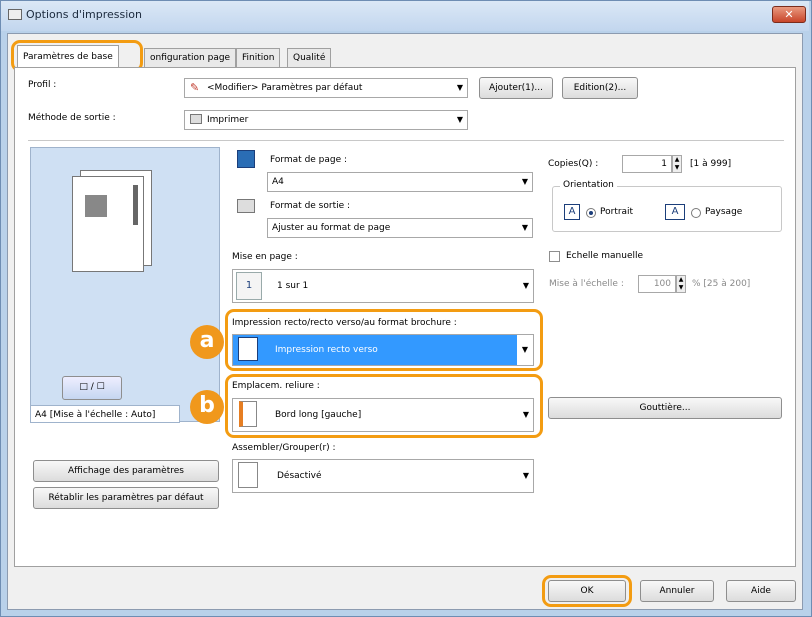 The width and height of the screenshot is (812, 617). I want to click on tab-finishing: Finition, so click(258, 58).